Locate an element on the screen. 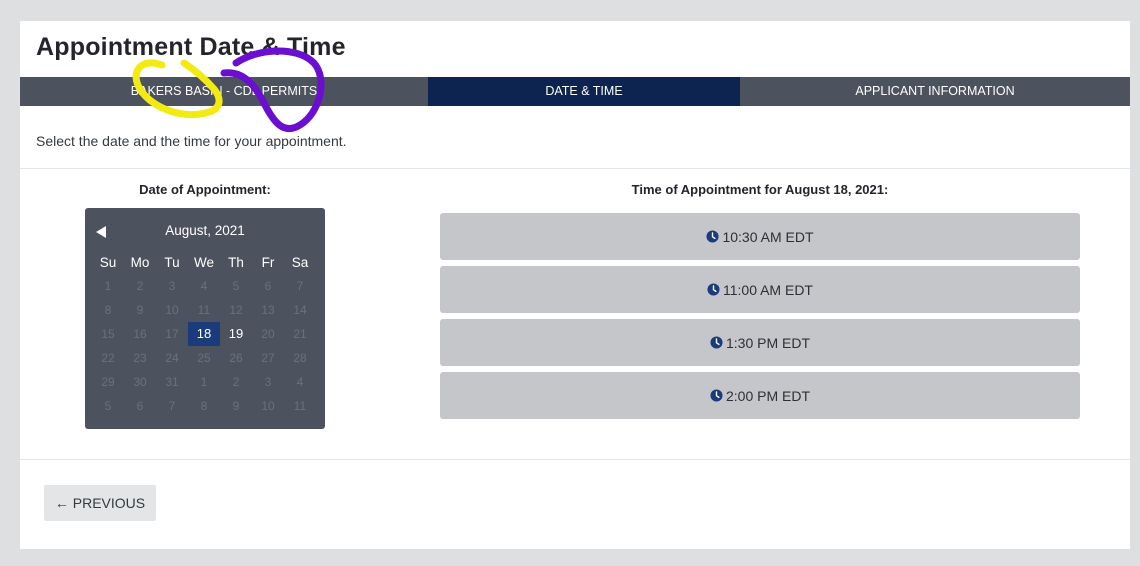  weekday-header: Su is located at coordinates (108, 262).